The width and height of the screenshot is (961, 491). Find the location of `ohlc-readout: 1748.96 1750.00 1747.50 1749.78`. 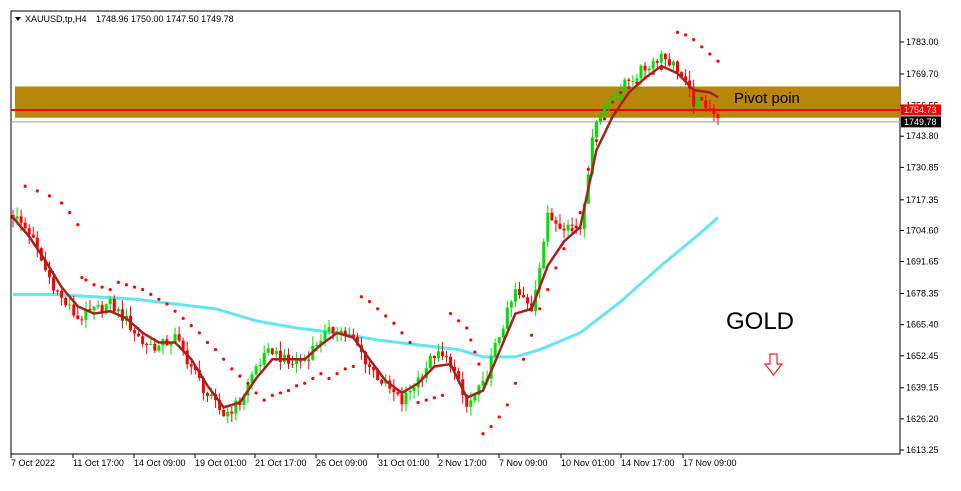

ohlc-readout: 1748.96 1750.00 1747.50 1749.78 is located at coordinates (165, 19).